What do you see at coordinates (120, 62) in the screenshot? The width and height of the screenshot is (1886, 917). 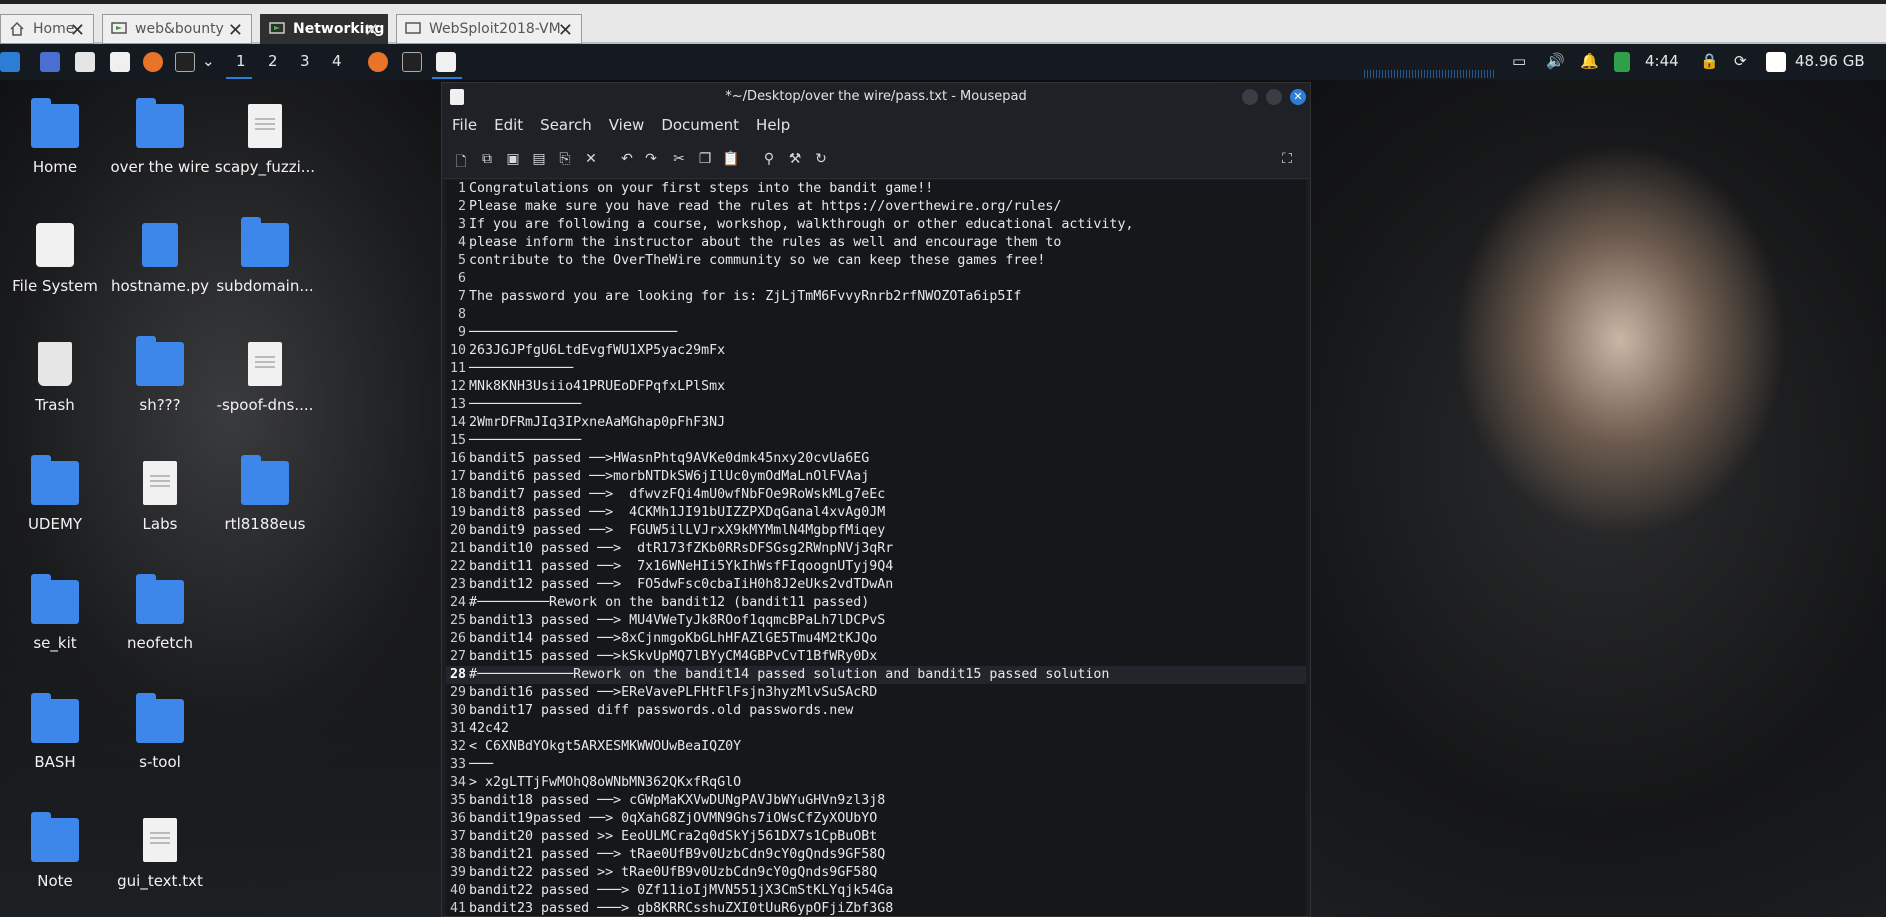 I see `text-editor-icon` at bounding box center [120, 62].